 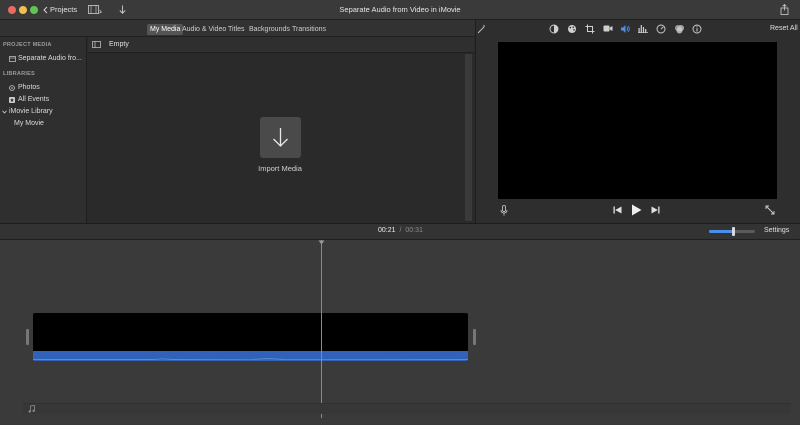 I want to click on video-camera-icon, so click(x=609, y=28).